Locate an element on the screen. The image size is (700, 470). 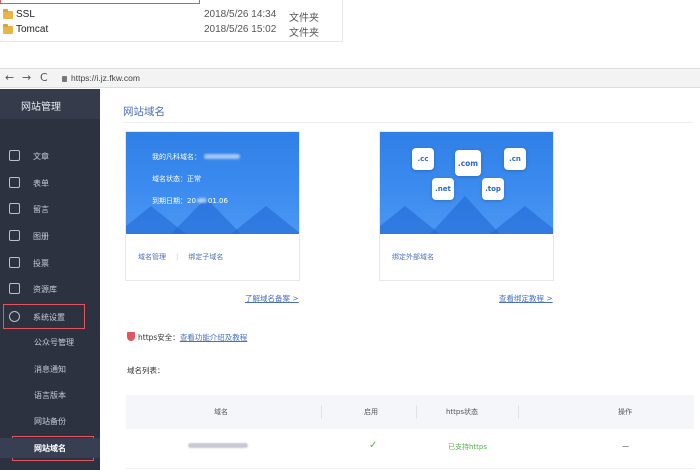
column-header: https状态 is located at coordinates (462, 412).